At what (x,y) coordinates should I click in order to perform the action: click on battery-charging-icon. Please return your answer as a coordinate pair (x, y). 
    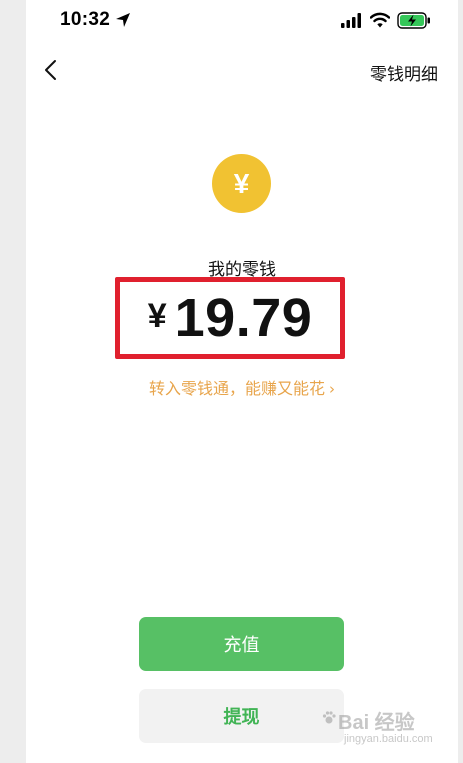
    Looking at the image, I should click on (413, 20).